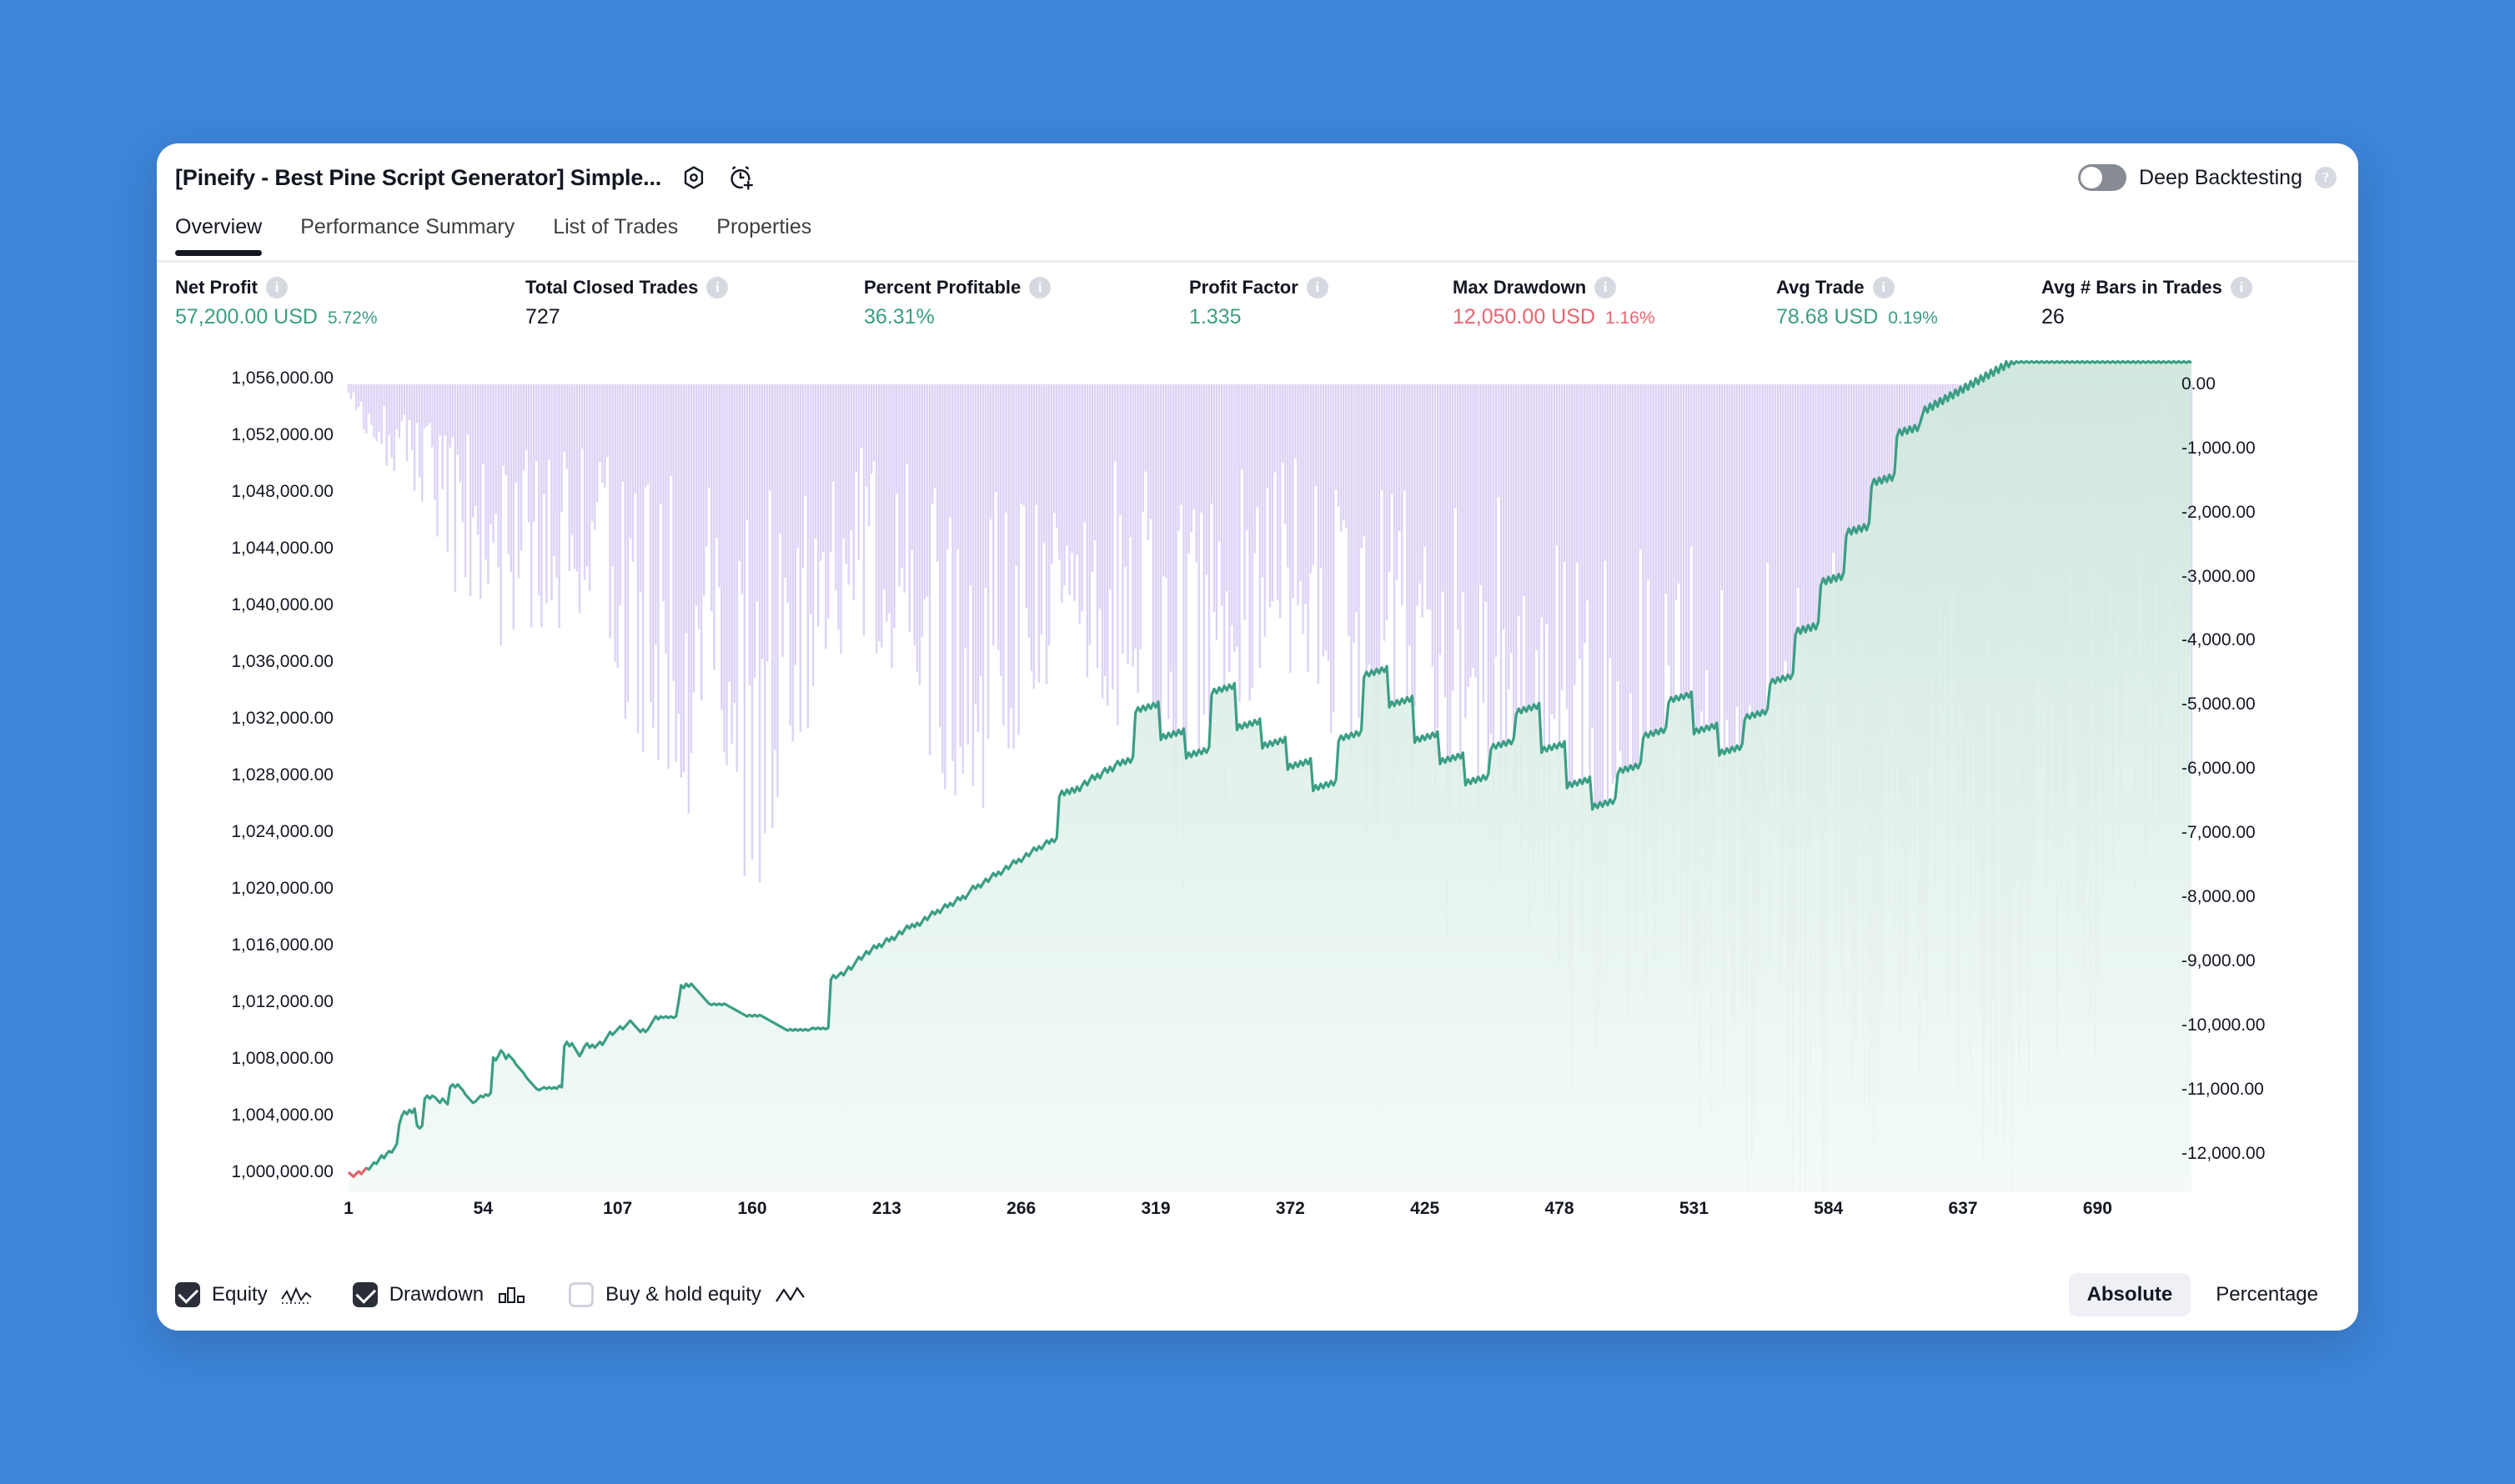 The image size is (2515, 1484). I want to click on y-axis-tick-left: 1,048,000.00, so click(282, 491).